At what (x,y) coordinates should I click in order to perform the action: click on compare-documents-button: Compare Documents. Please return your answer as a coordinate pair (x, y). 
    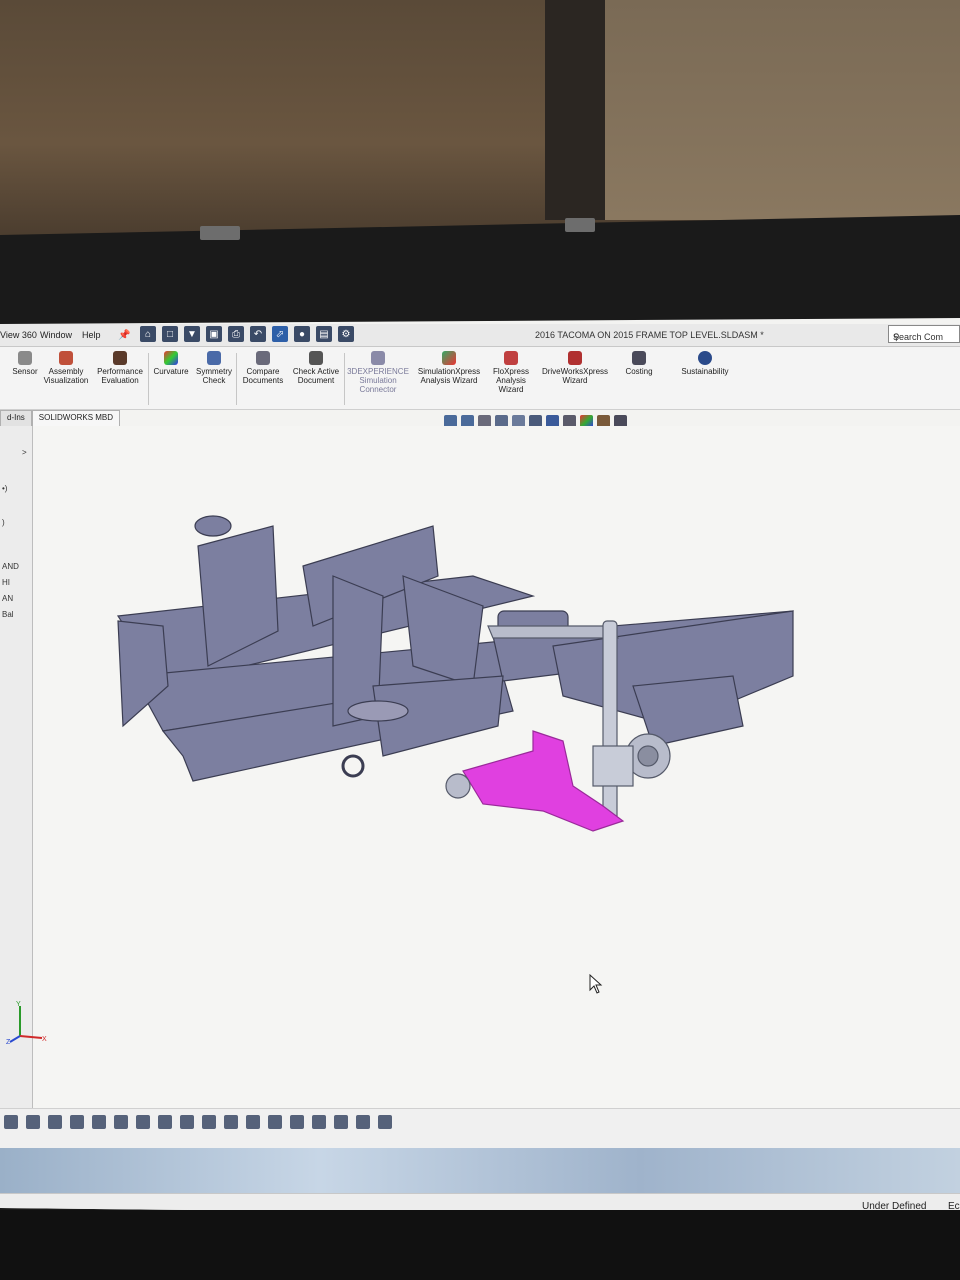
    Looking at the image, I should click on (263, 368).